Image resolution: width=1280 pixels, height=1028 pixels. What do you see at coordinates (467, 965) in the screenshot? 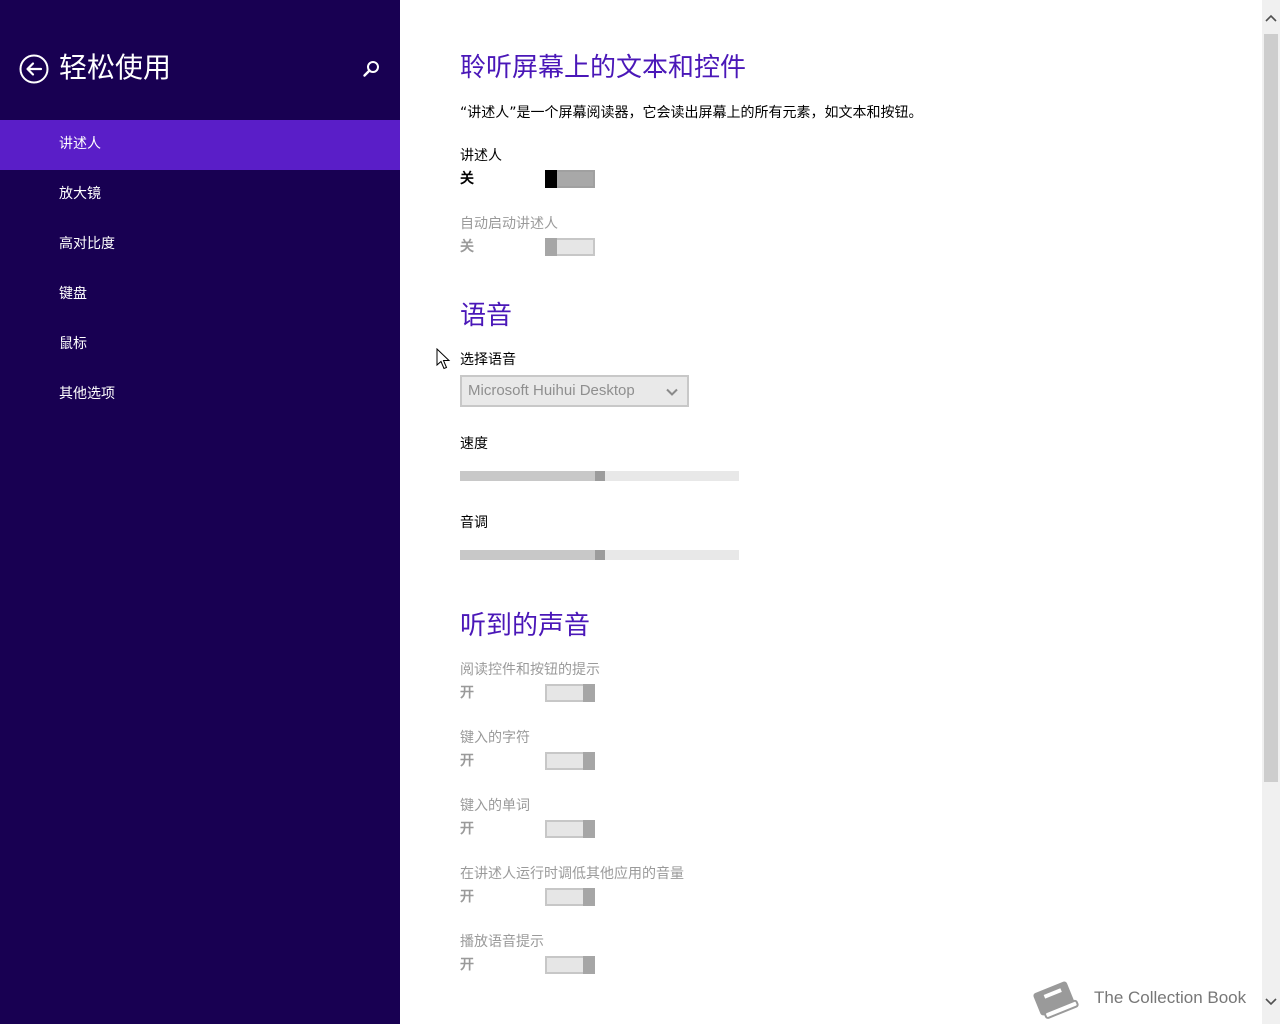
I see `audio-cues-state: 开` at bounding box center [467, 965].